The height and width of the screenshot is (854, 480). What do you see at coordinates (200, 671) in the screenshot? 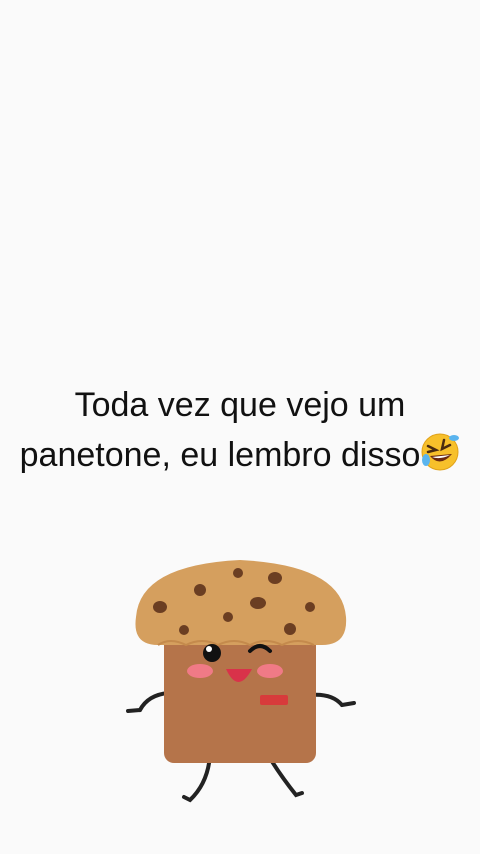
I see `left-cheek` at bounding box center [200, 671].